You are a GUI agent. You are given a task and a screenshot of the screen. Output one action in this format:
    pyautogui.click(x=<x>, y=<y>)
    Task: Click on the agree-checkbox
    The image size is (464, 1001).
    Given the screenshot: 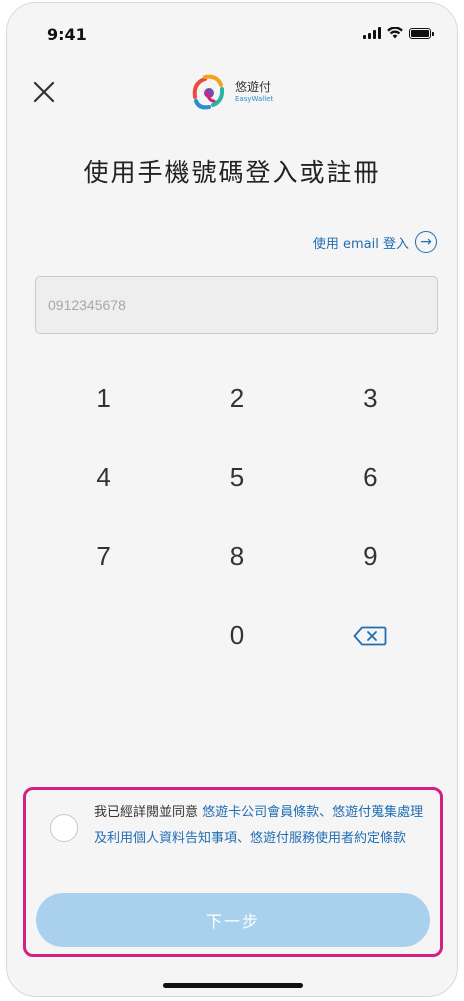 What is the action you would take?
    pyautogui.click(x=64, y=828)
    